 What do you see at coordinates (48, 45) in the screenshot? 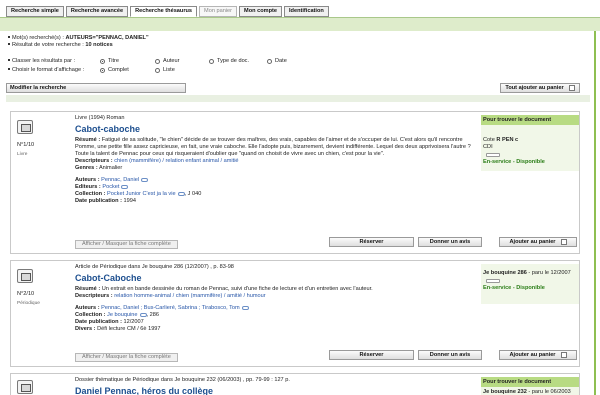
I see `result-label: Résultat de votre recherche :` at bounding box center [48, 45].